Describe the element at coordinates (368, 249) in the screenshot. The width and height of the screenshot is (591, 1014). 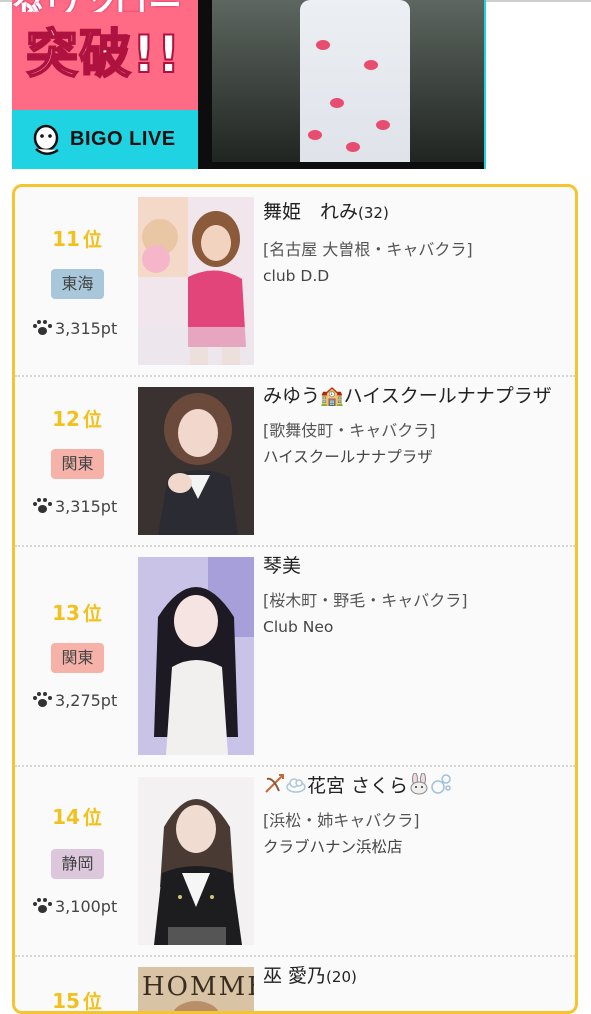
I see `cast-area: [名古屋 大曽根・キャバクラ]` at that location.